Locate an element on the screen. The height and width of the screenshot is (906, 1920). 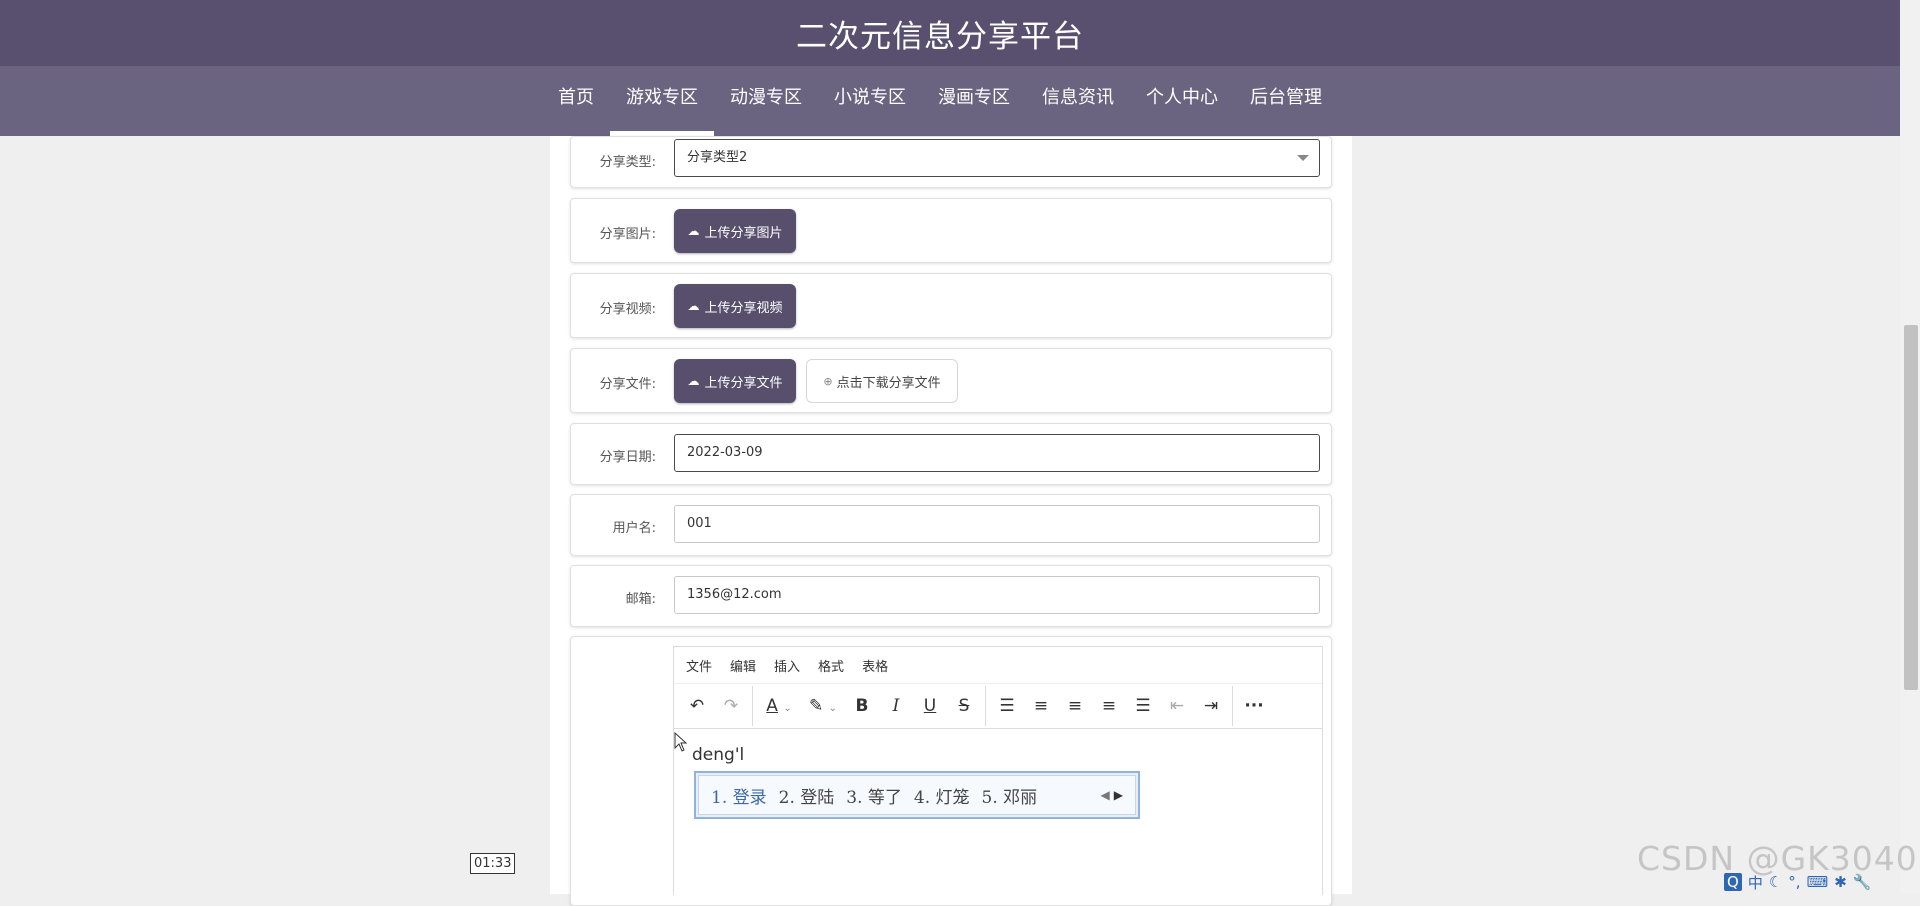
scrollbar is located at coordinates (1910, 447).